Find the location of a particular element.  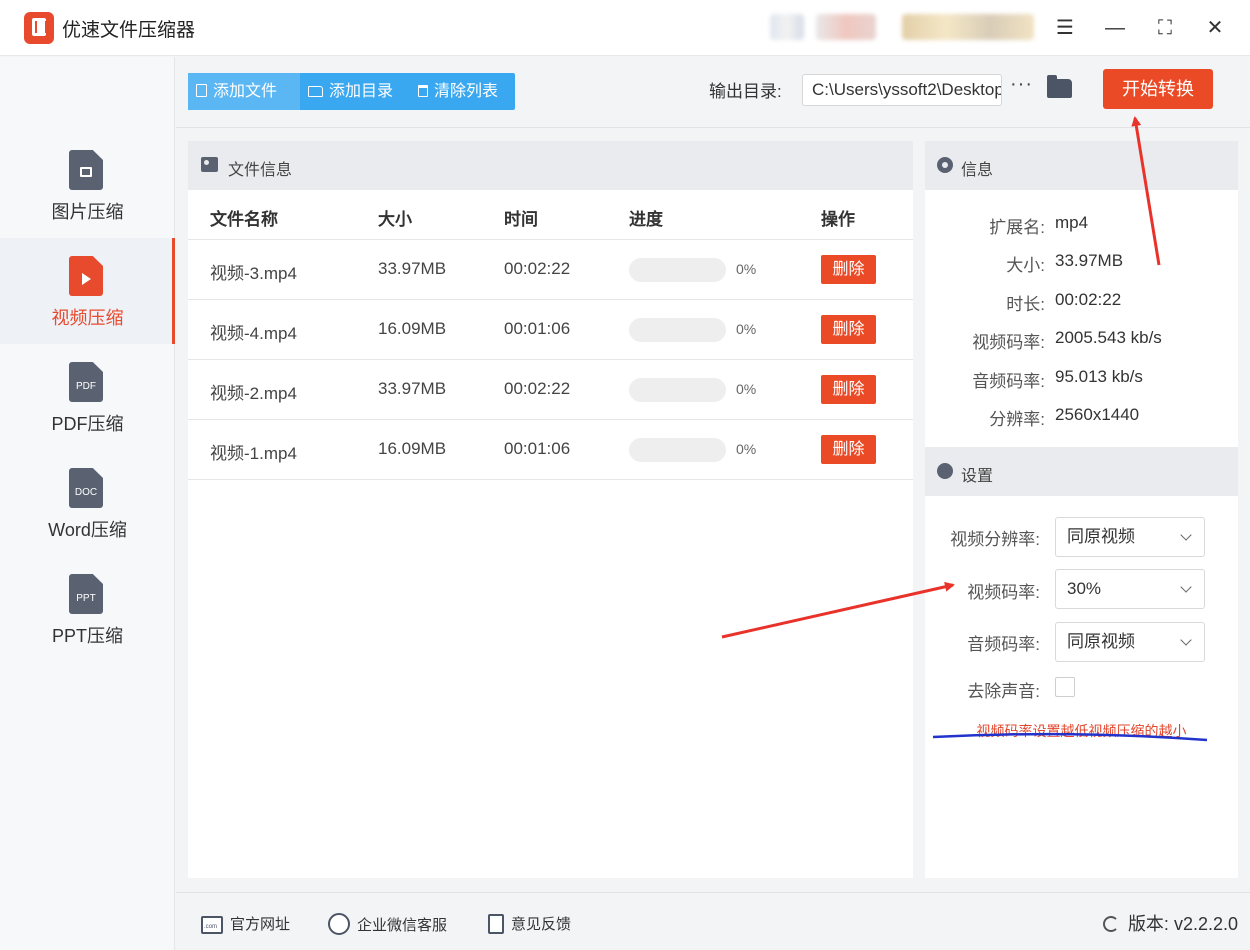

refresh-icon is located at coordinates (1110, 924).